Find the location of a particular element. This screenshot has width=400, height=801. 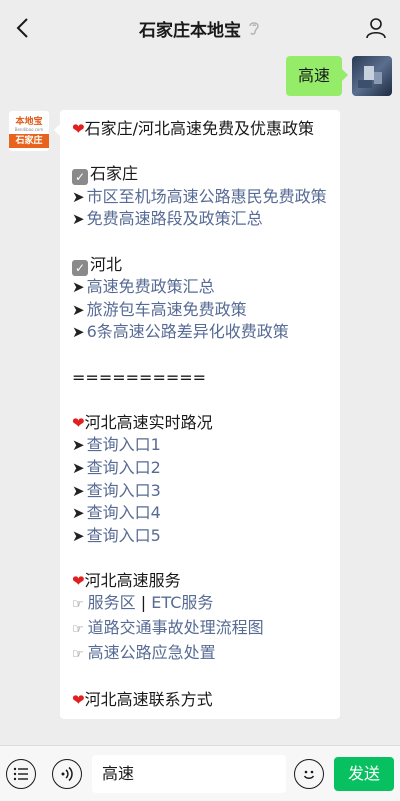

smiley-icon is located at coordinates (309, 774).